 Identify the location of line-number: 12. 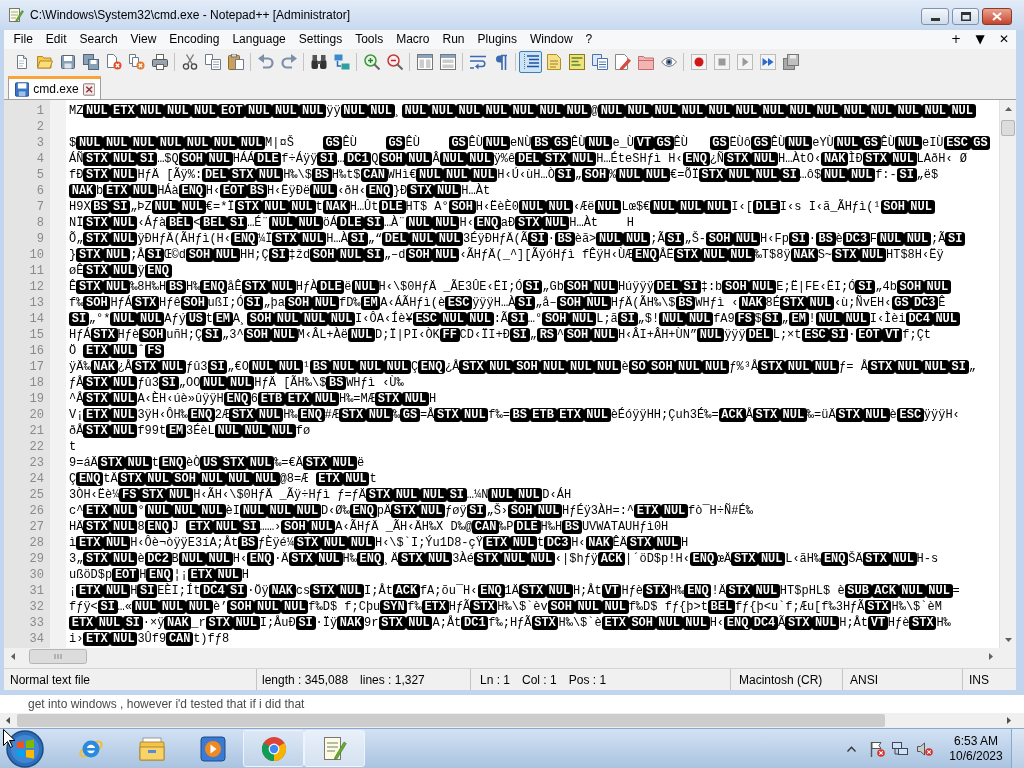
(36, 287).